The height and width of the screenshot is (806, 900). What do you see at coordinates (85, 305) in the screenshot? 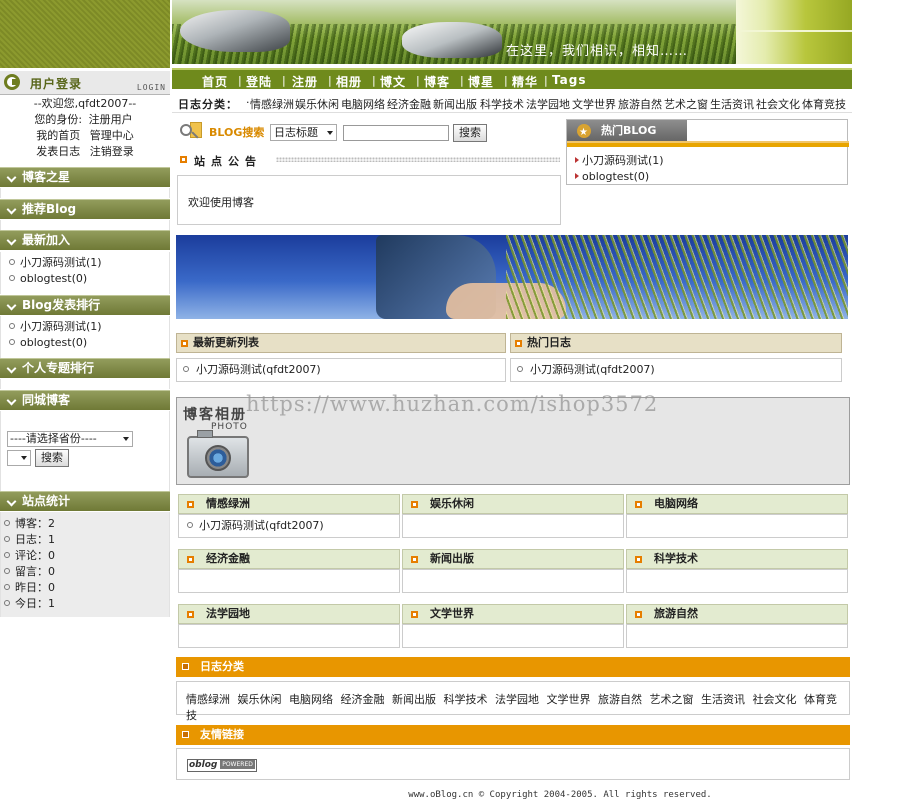
I see `sidebar-ranking: Blog发表排行` at bounding box center [85, 305].